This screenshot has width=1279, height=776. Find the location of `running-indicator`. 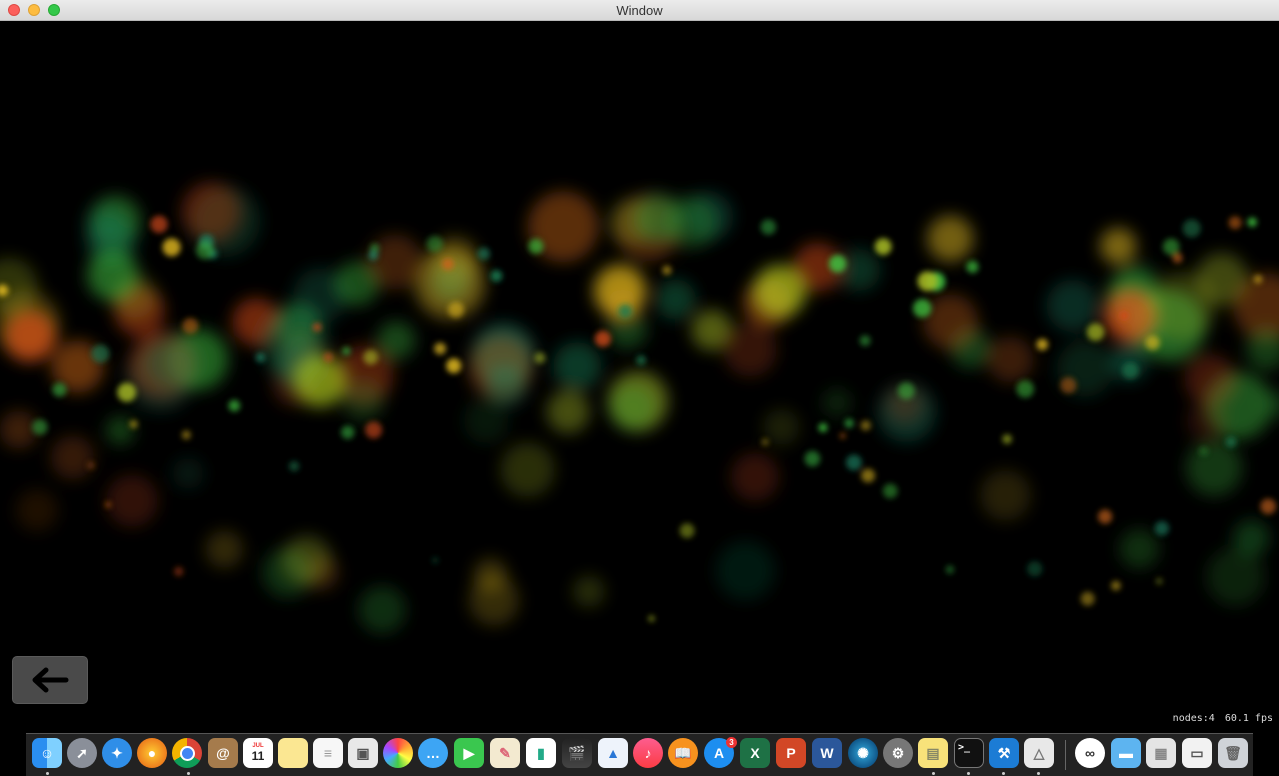

running-indicator is located at coordinates (47, 773).